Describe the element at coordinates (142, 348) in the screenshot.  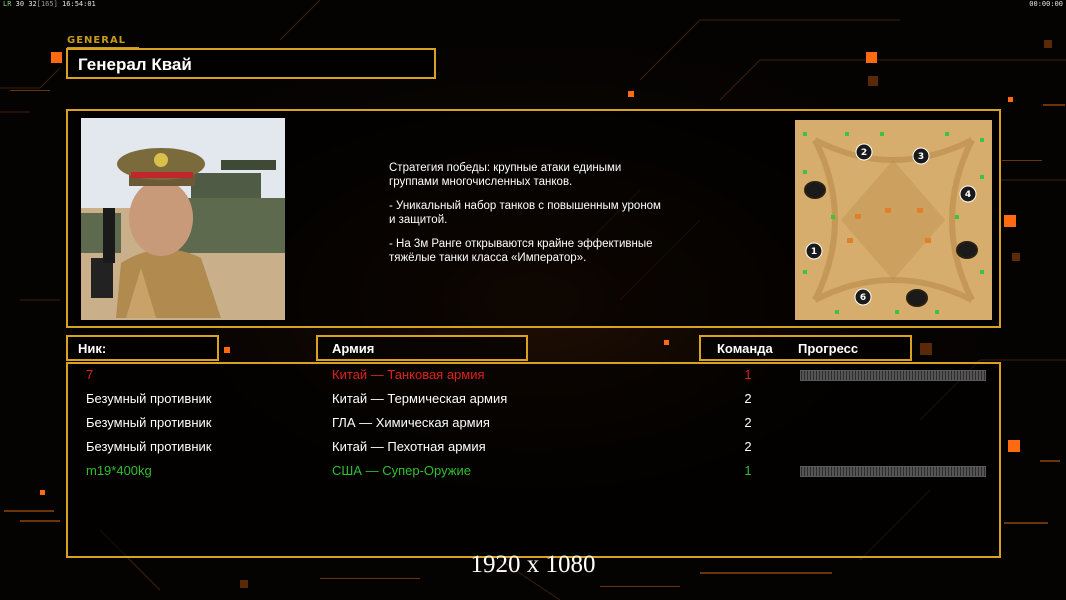
I see `column-header-nick-box: Ник:` at that location.